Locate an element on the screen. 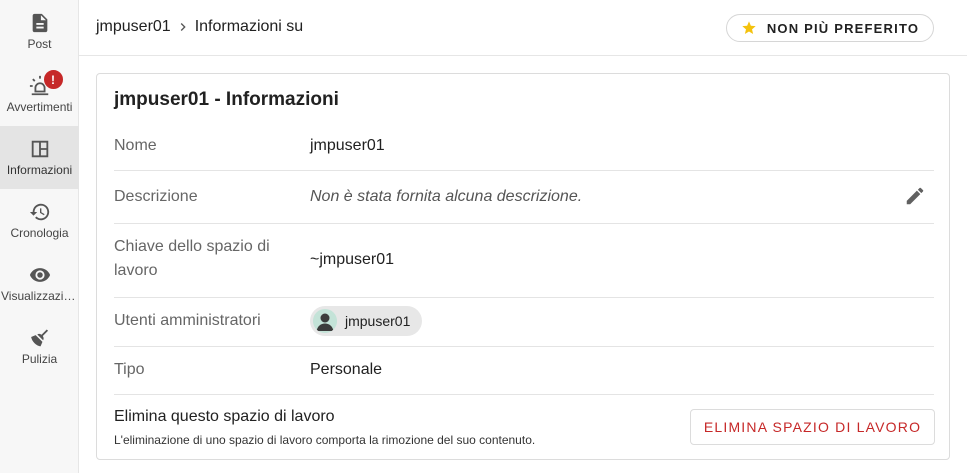 The height and width of the screenshot is (473, 967). sidebar-item-cleanup: Pulizia is located at coordinates (39, 346).